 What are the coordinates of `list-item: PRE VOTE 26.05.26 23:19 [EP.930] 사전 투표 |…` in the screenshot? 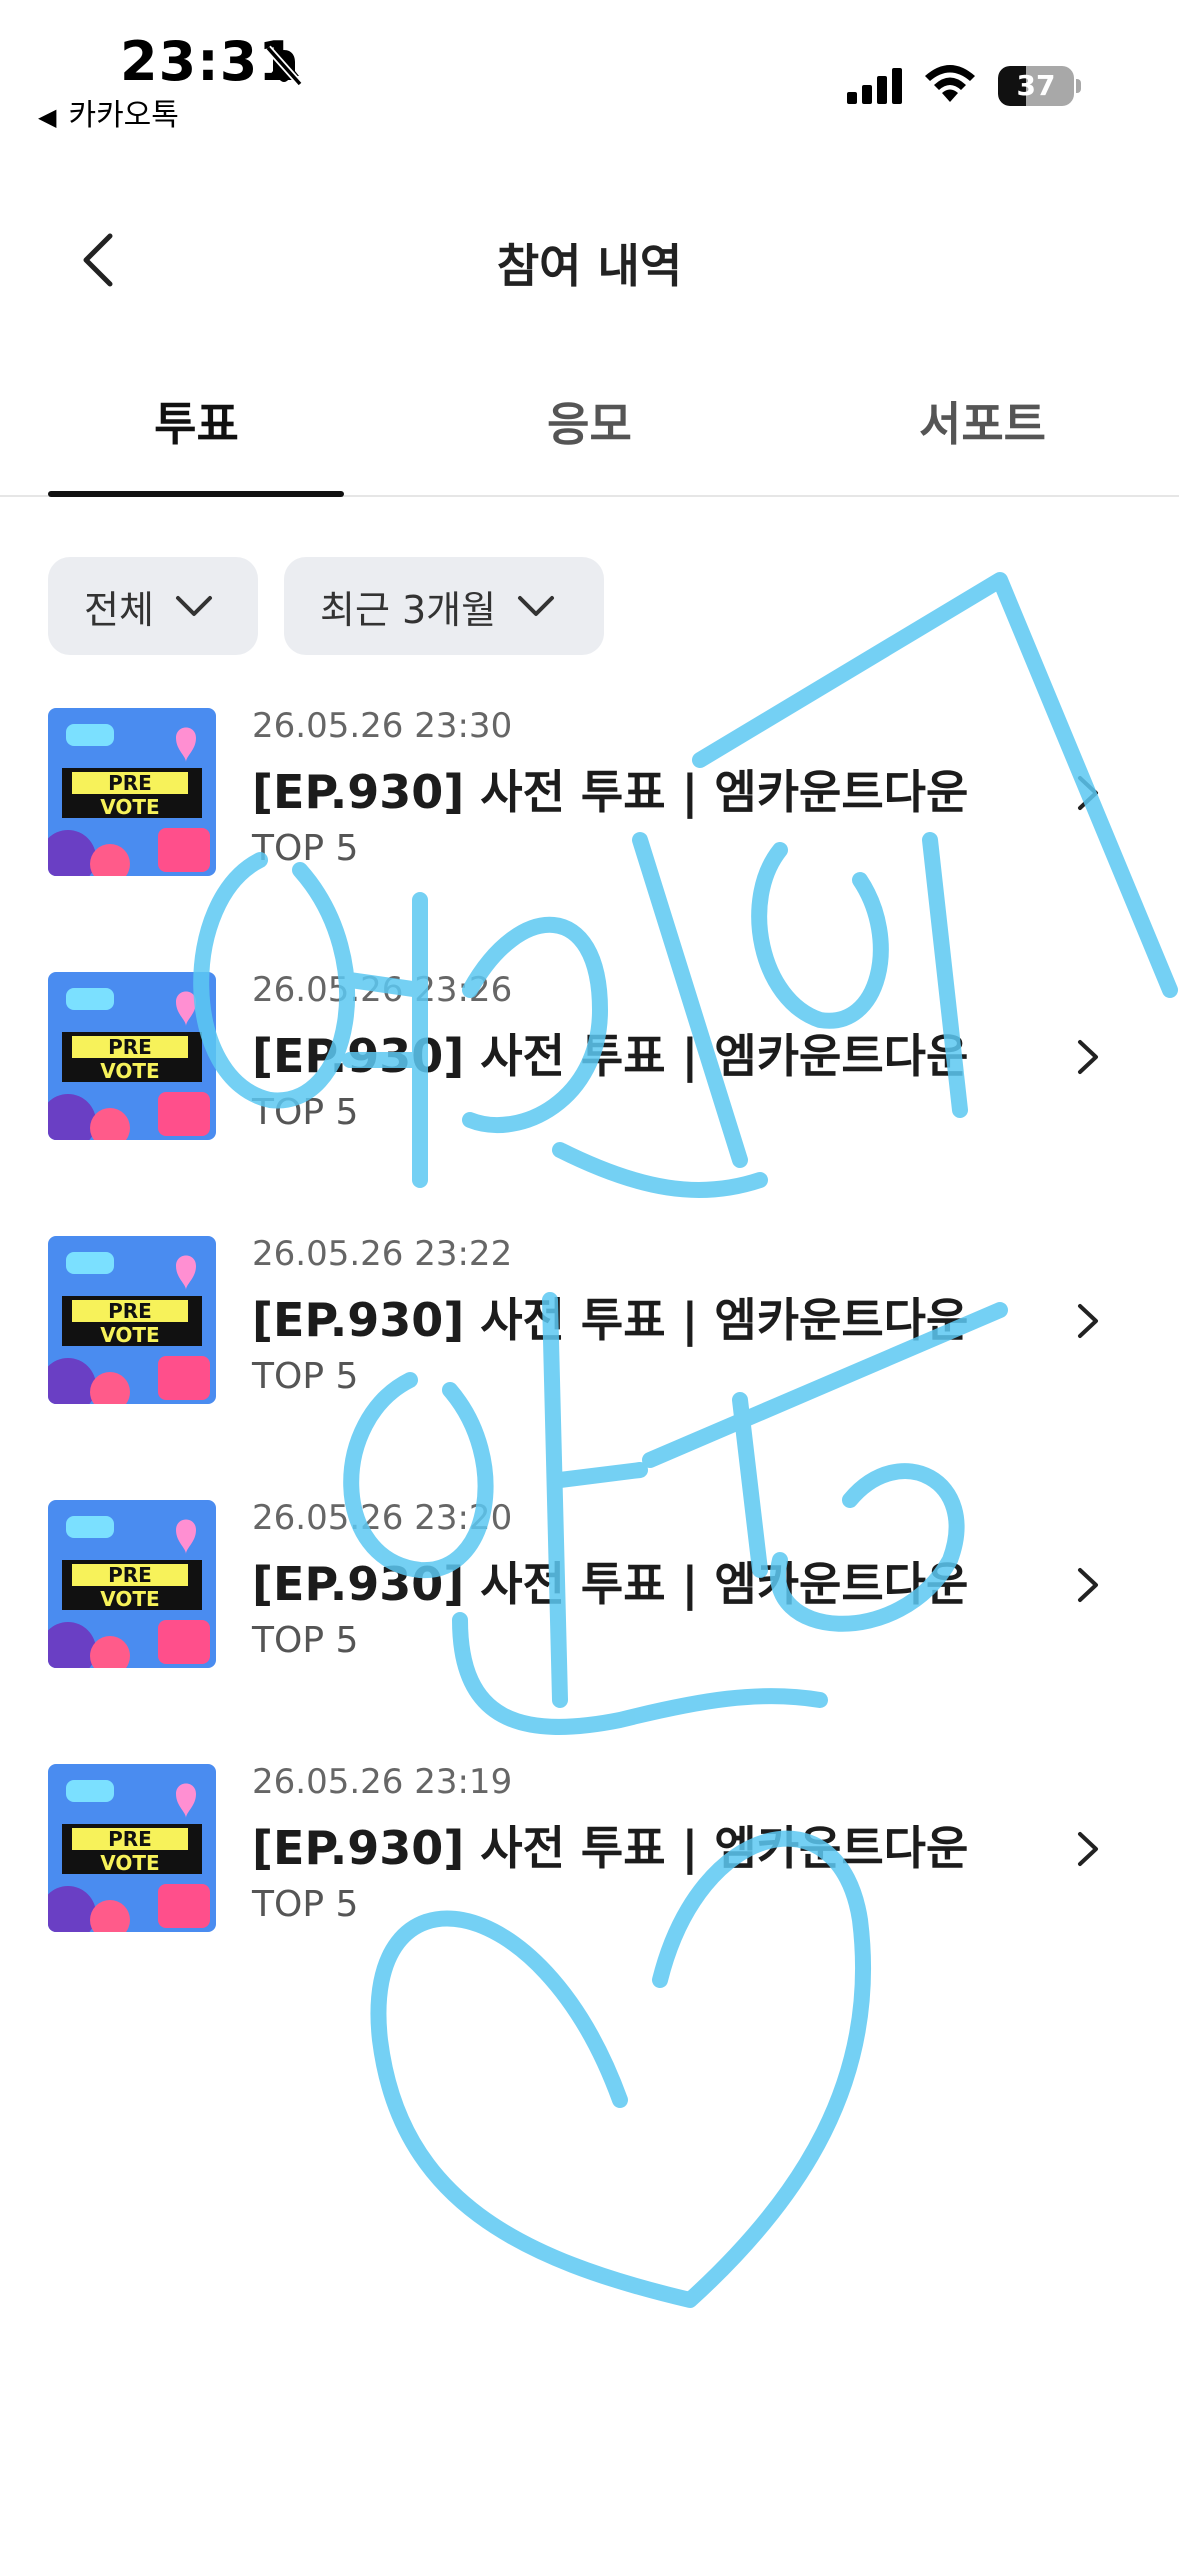 It's located at (589, 1851).